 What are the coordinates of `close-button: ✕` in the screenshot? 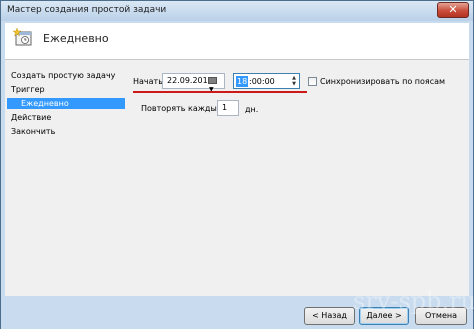 It's located at (453, 10).